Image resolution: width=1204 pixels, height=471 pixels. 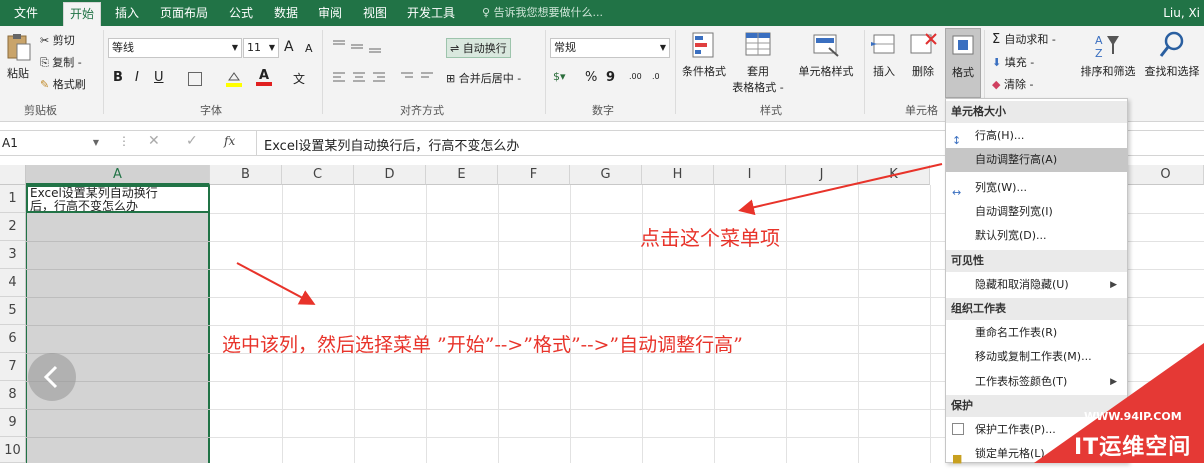 I want to click on row-height-icon: ↕, so click(x=957, y=140).